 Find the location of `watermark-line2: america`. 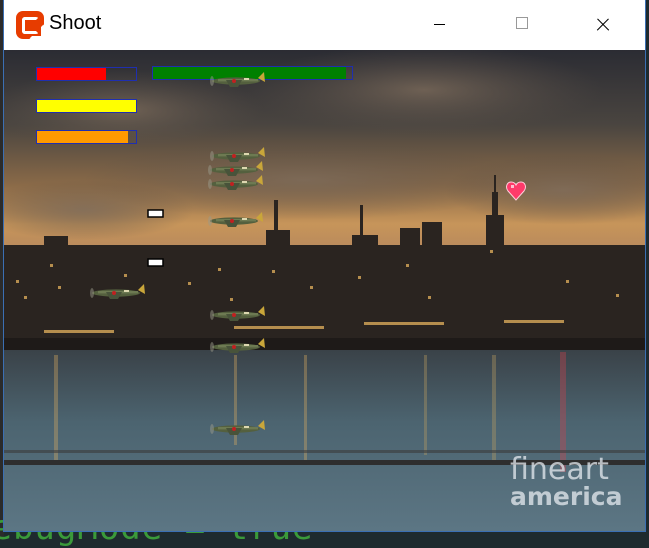

watermark-line2: america is located at coordinates (566, 496).